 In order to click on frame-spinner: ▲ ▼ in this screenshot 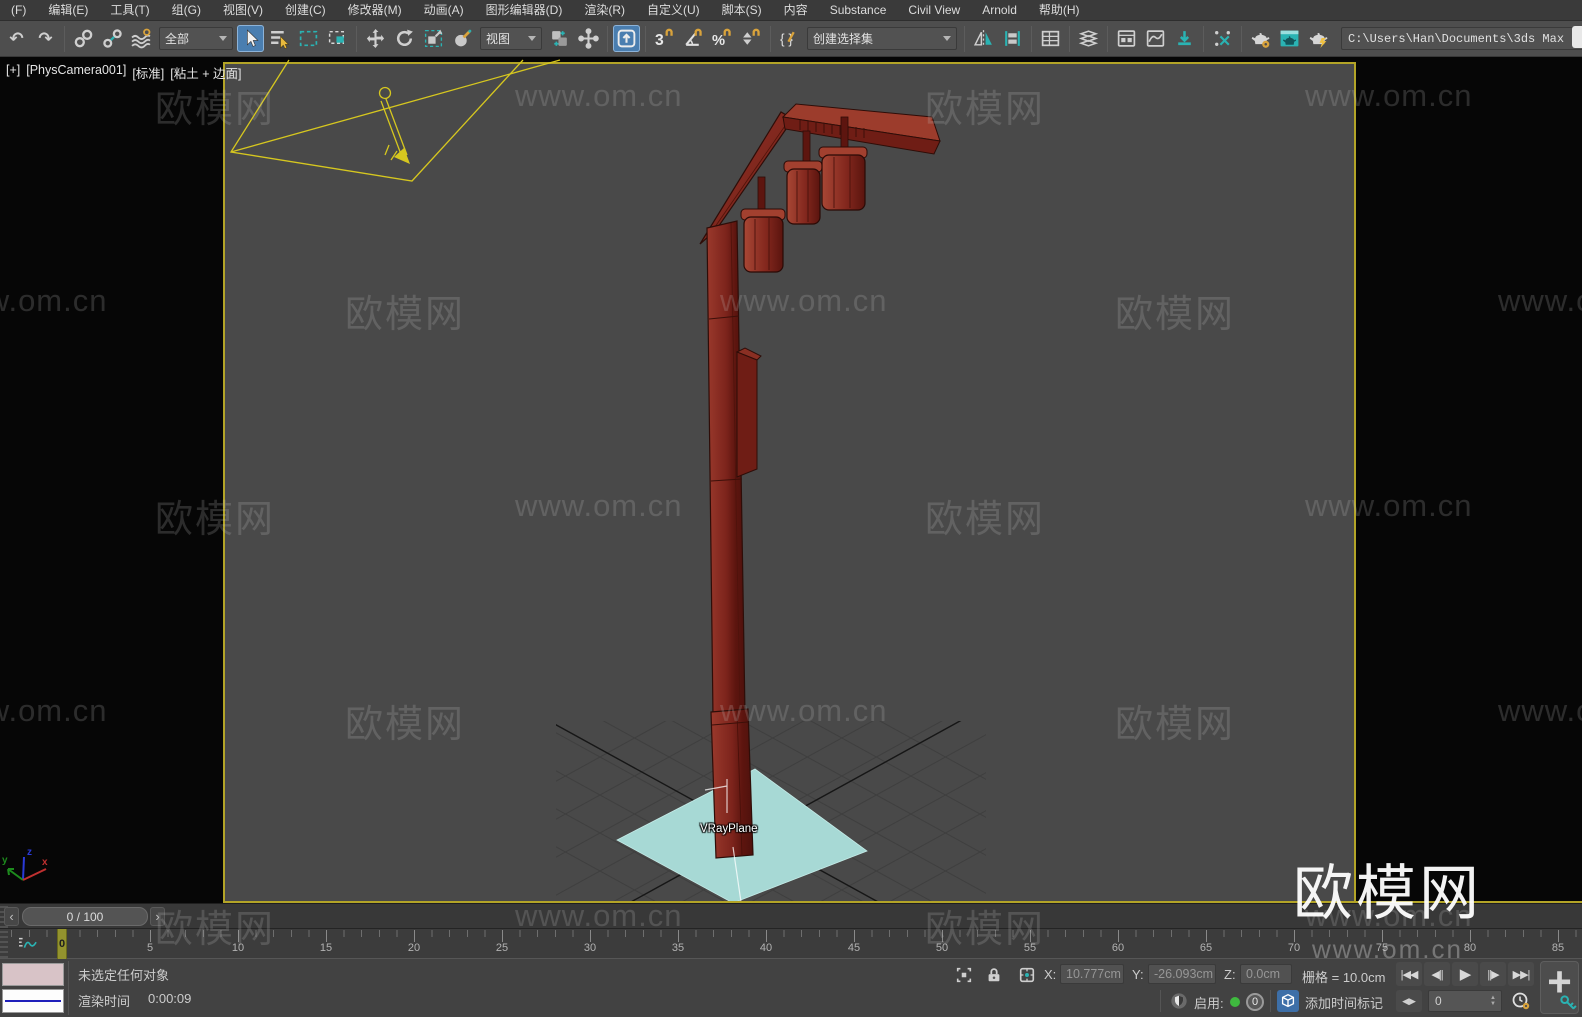, I will do `click(1493, 1001)`.